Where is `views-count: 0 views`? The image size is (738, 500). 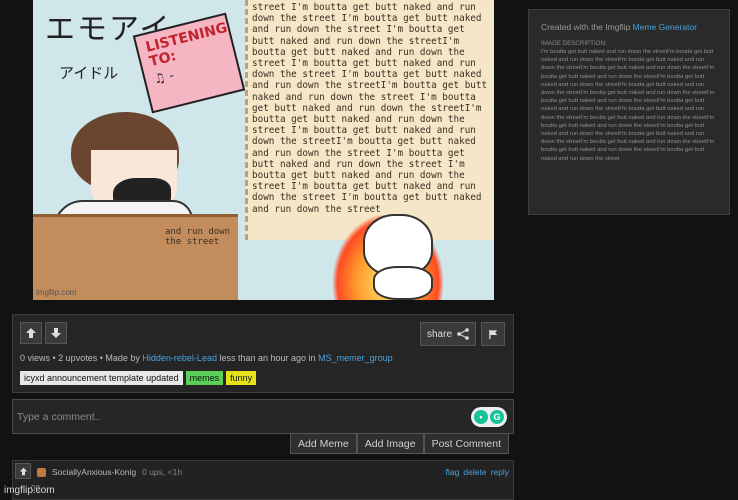
views-count: 0 views is located at coordinates (35, 358).